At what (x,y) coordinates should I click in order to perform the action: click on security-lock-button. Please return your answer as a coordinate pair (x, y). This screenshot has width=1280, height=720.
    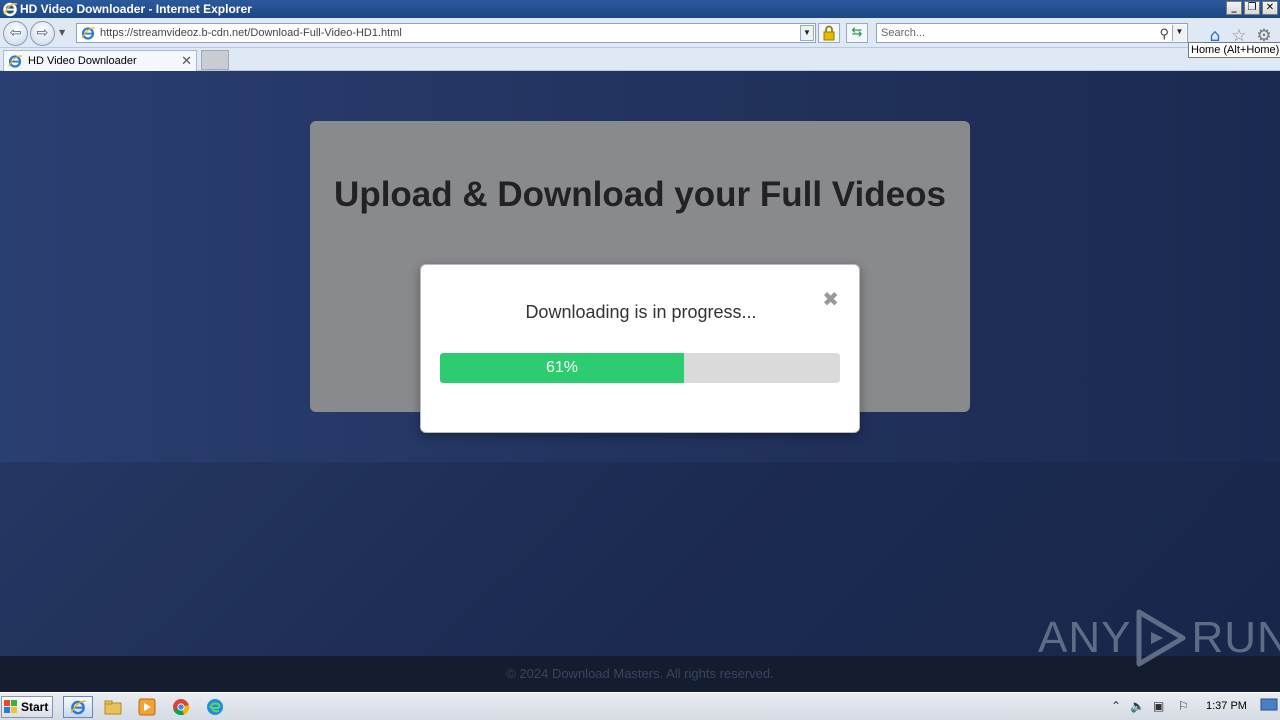
    Looking at the image, I should click on (829, 33).